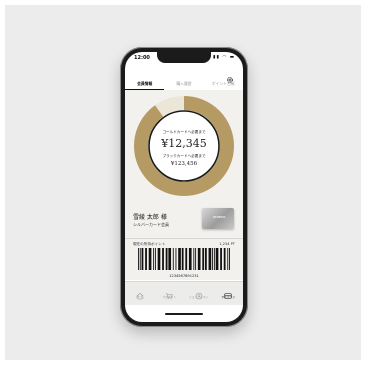  I want to click on nav-my-page: マイページ, so click(229, 293).